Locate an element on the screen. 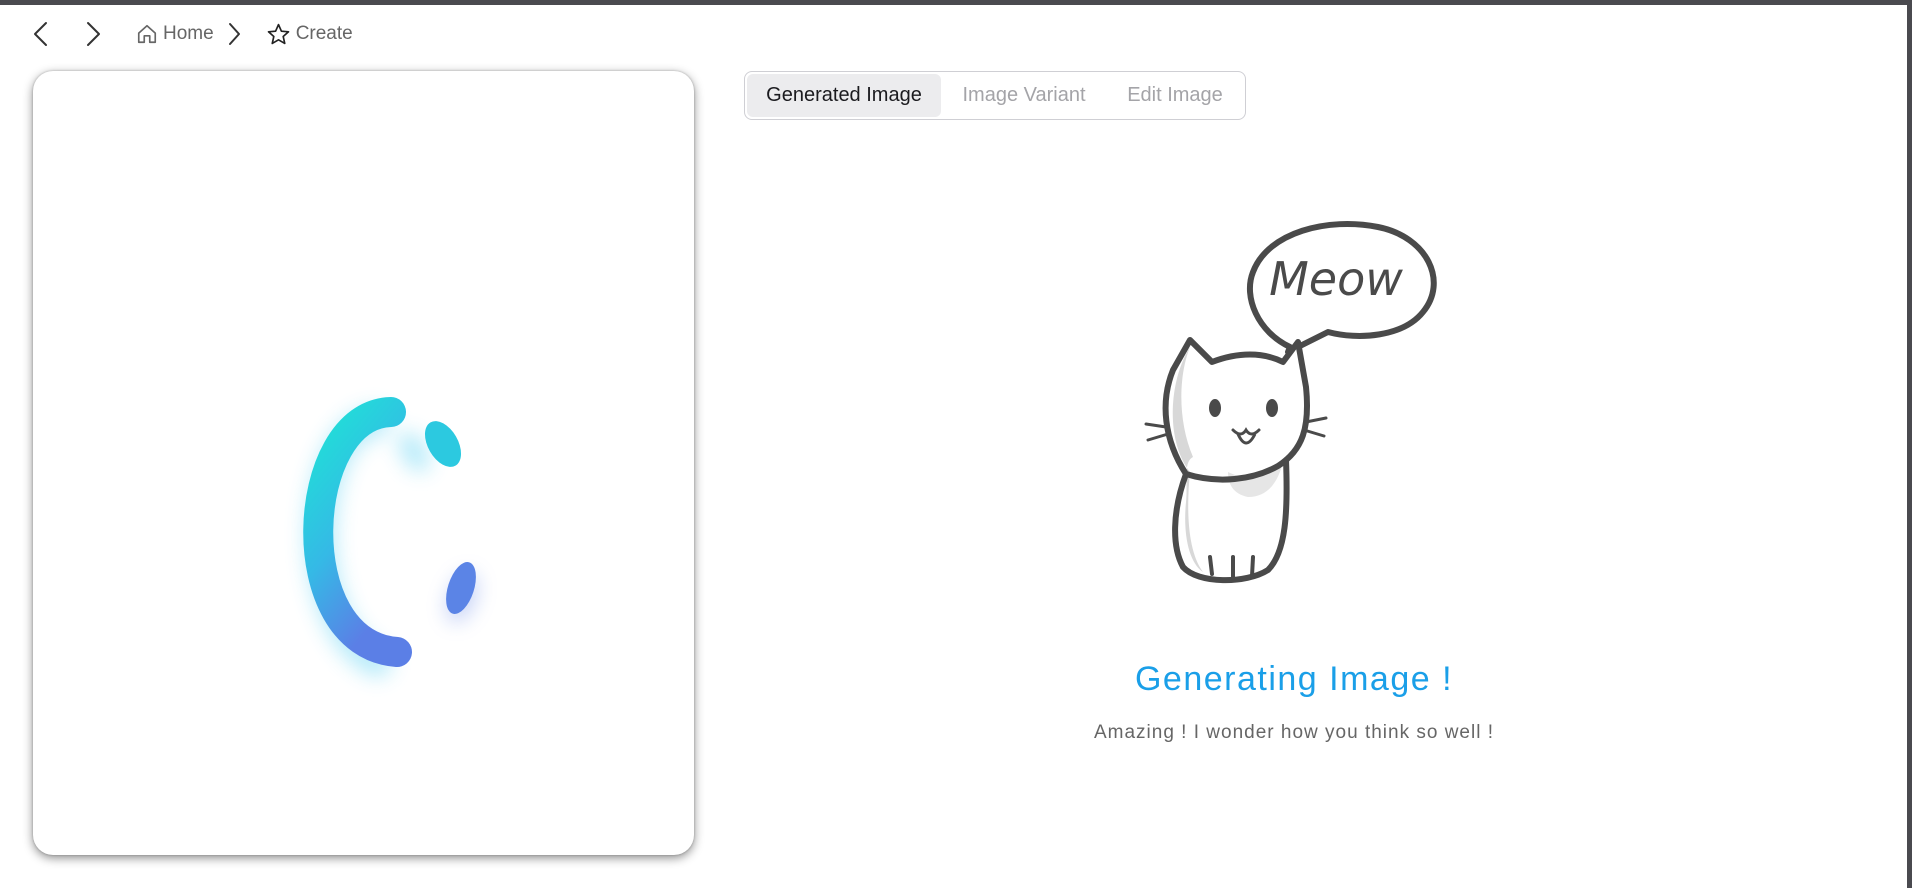 This screenshot has width=1912, height=888. loading-spinner-icon is located at coordinates (390, 537).